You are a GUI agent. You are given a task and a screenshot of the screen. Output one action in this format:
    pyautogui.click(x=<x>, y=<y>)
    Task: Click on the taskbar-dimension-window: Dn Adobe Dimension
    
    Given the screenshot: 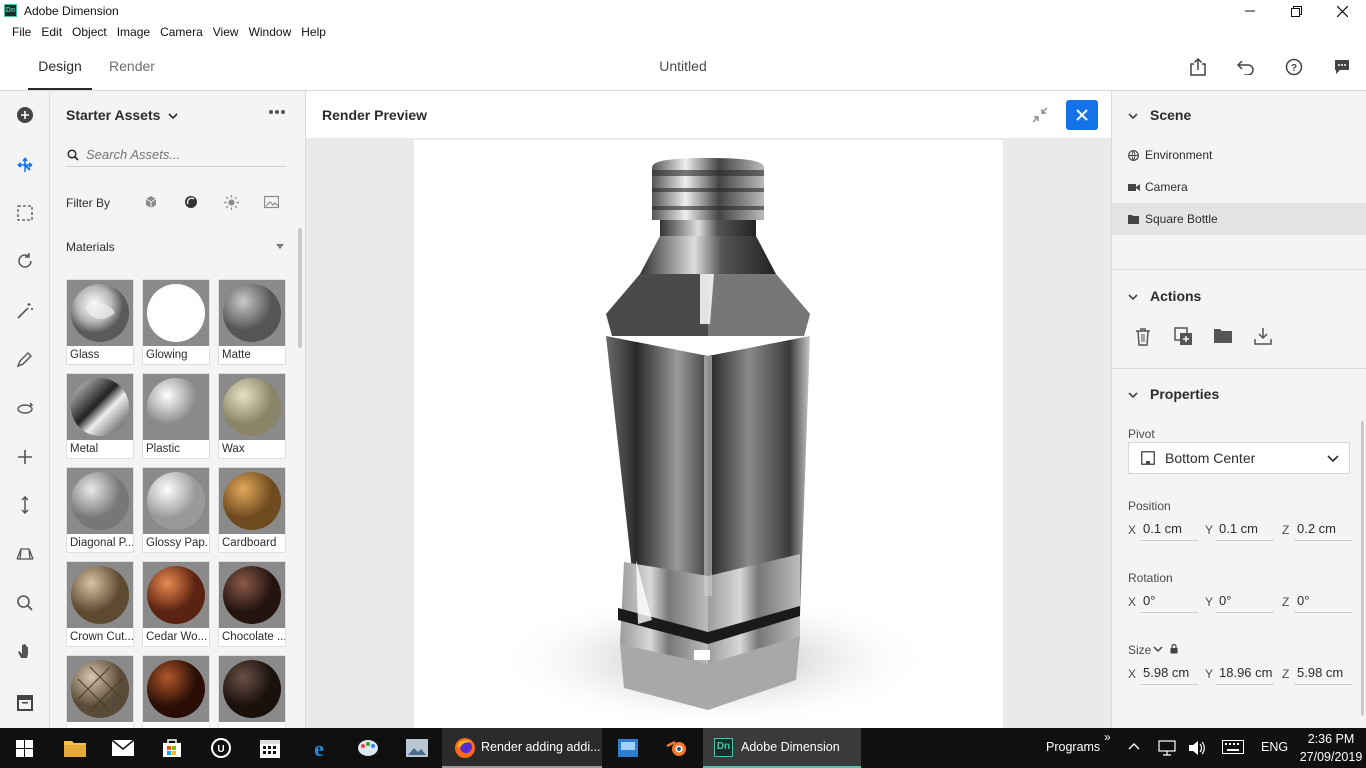 What is the action you would take?
    pyautogui.click(x=782, y=748)
    